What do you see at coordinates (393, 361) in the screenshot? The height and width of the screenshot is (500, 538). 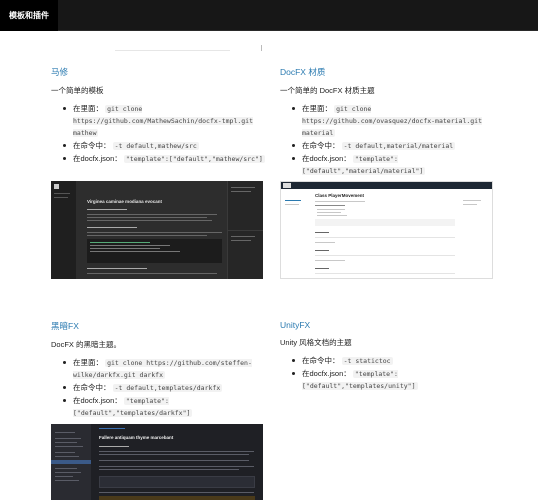 I see `install-step: 在命令中： -t statictoс` at bounding box center [393, 361].